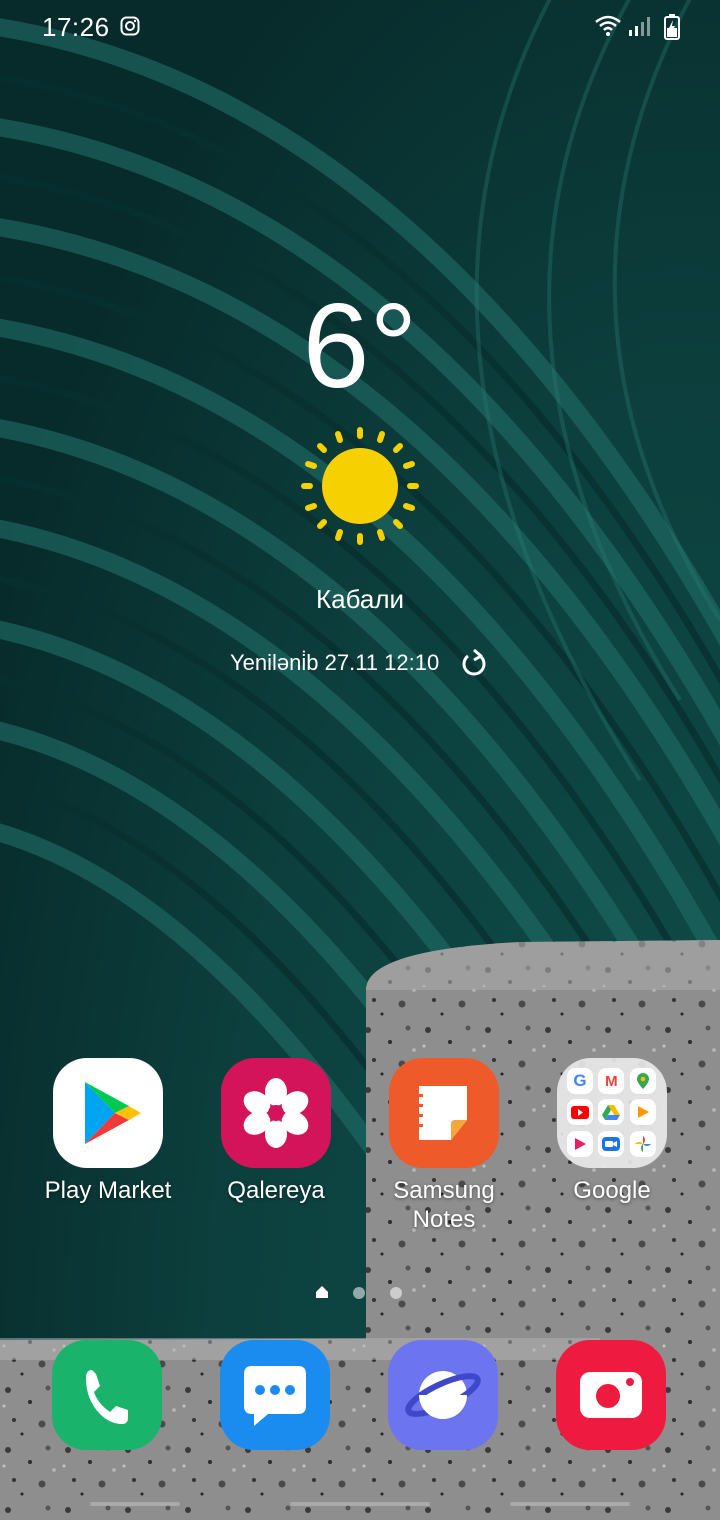 The image size is (720, 1520). I want to click on gallery-flower-icon, so click(276, 1113).